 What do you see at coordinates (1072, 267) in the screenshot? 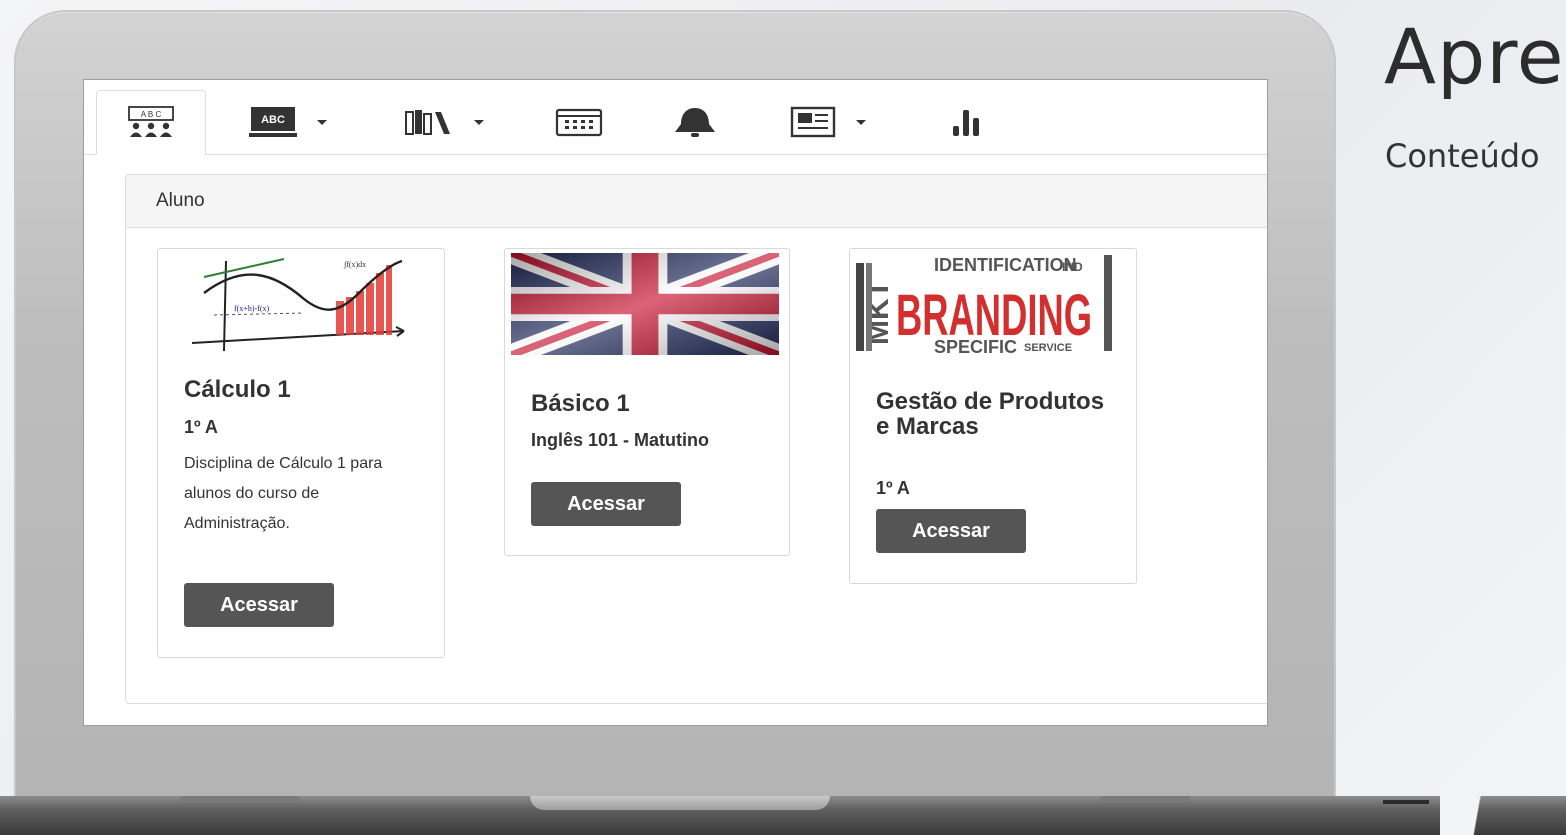
I see `svg-text: IND` at bounding box center [1072, 267].